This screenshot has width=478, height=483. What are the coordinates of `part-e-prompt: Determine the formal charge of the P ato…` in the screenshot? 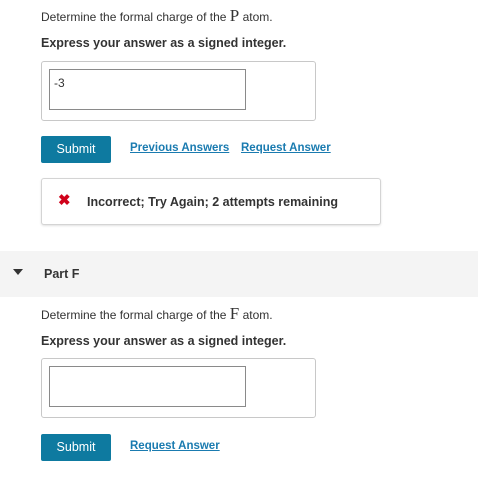 It's located at (157, 16).